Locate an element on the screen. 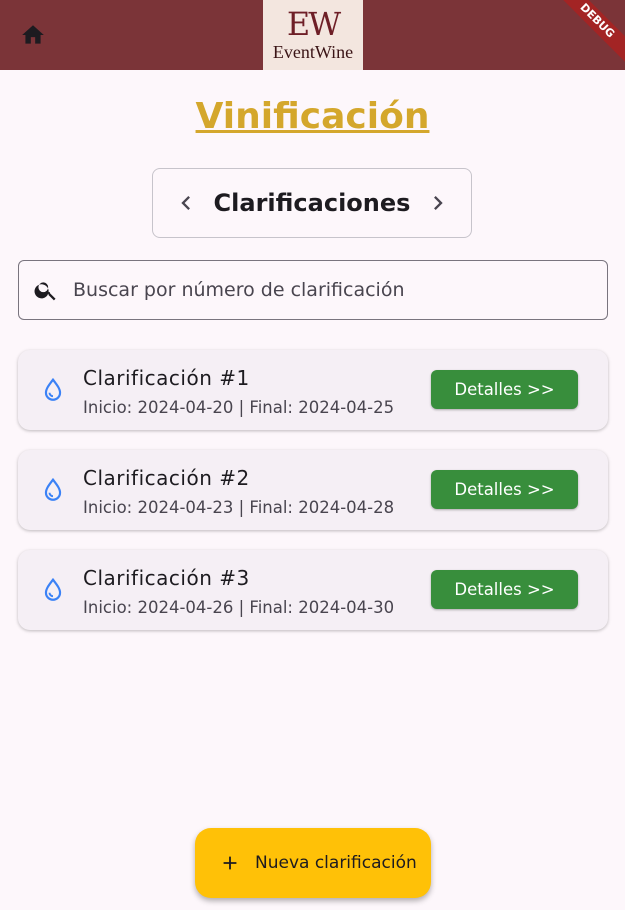 This screenshot has width=625, height=910. search-icon is located at coordinates (45, 291).